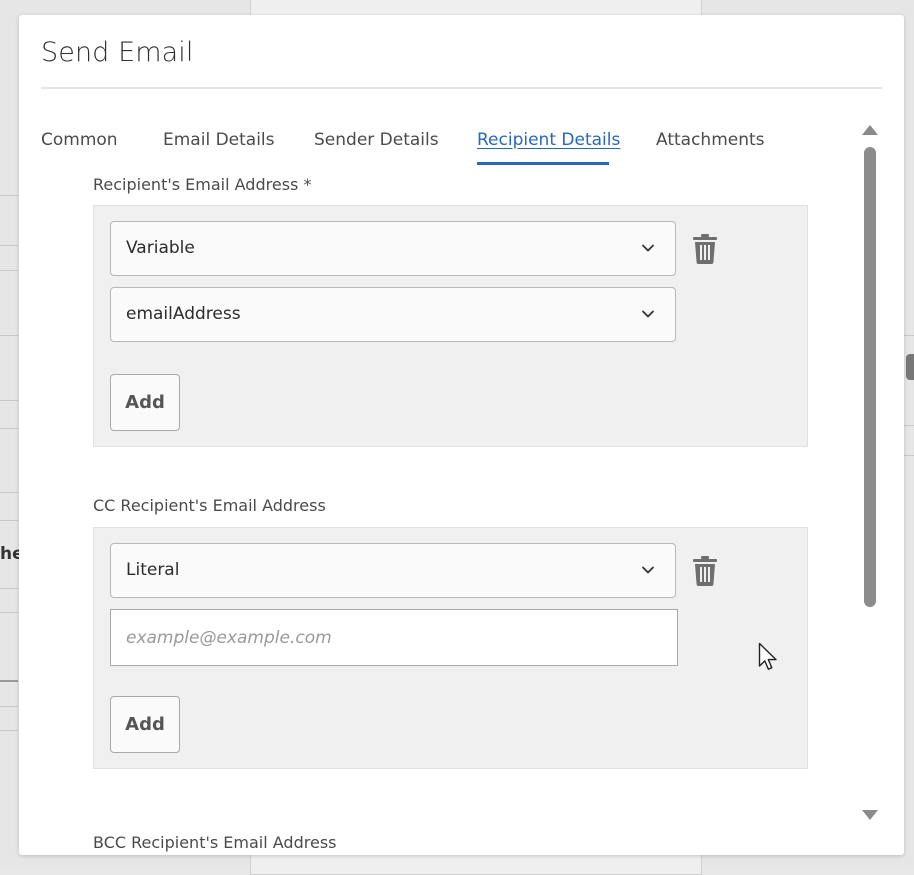 The height and width of the screenshot is (875, 914). I want to click on background-panel, so click(476, 864).